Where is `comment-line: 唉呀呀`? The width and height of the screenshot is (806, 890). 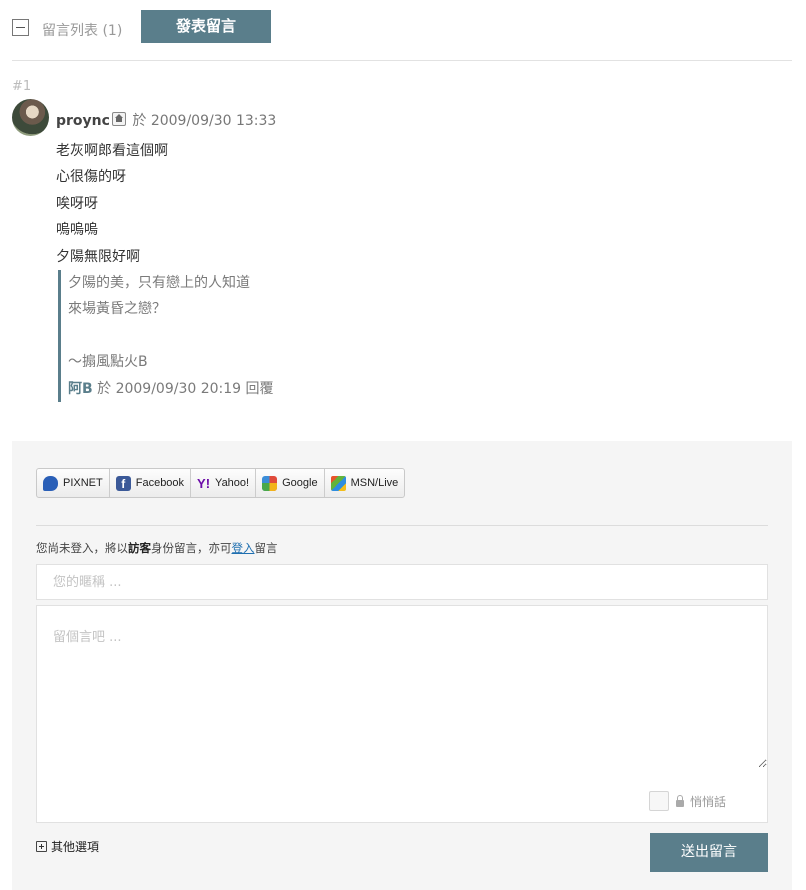 comment-line: 唉呀呀 is located at coordinates (77, 203).